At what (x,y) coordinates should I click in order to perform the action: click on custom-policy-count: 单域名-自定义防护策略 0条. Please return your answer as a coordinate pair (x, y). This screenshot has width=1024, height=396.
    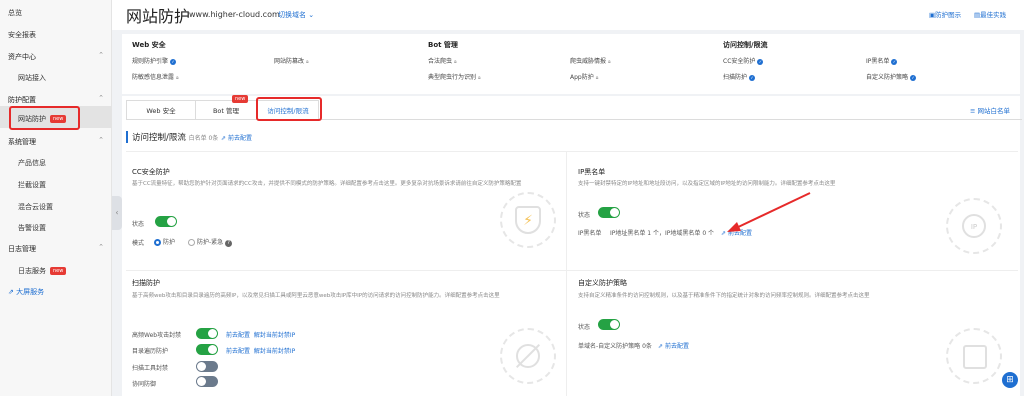
    Looking at the image, I should click on (615, 346).